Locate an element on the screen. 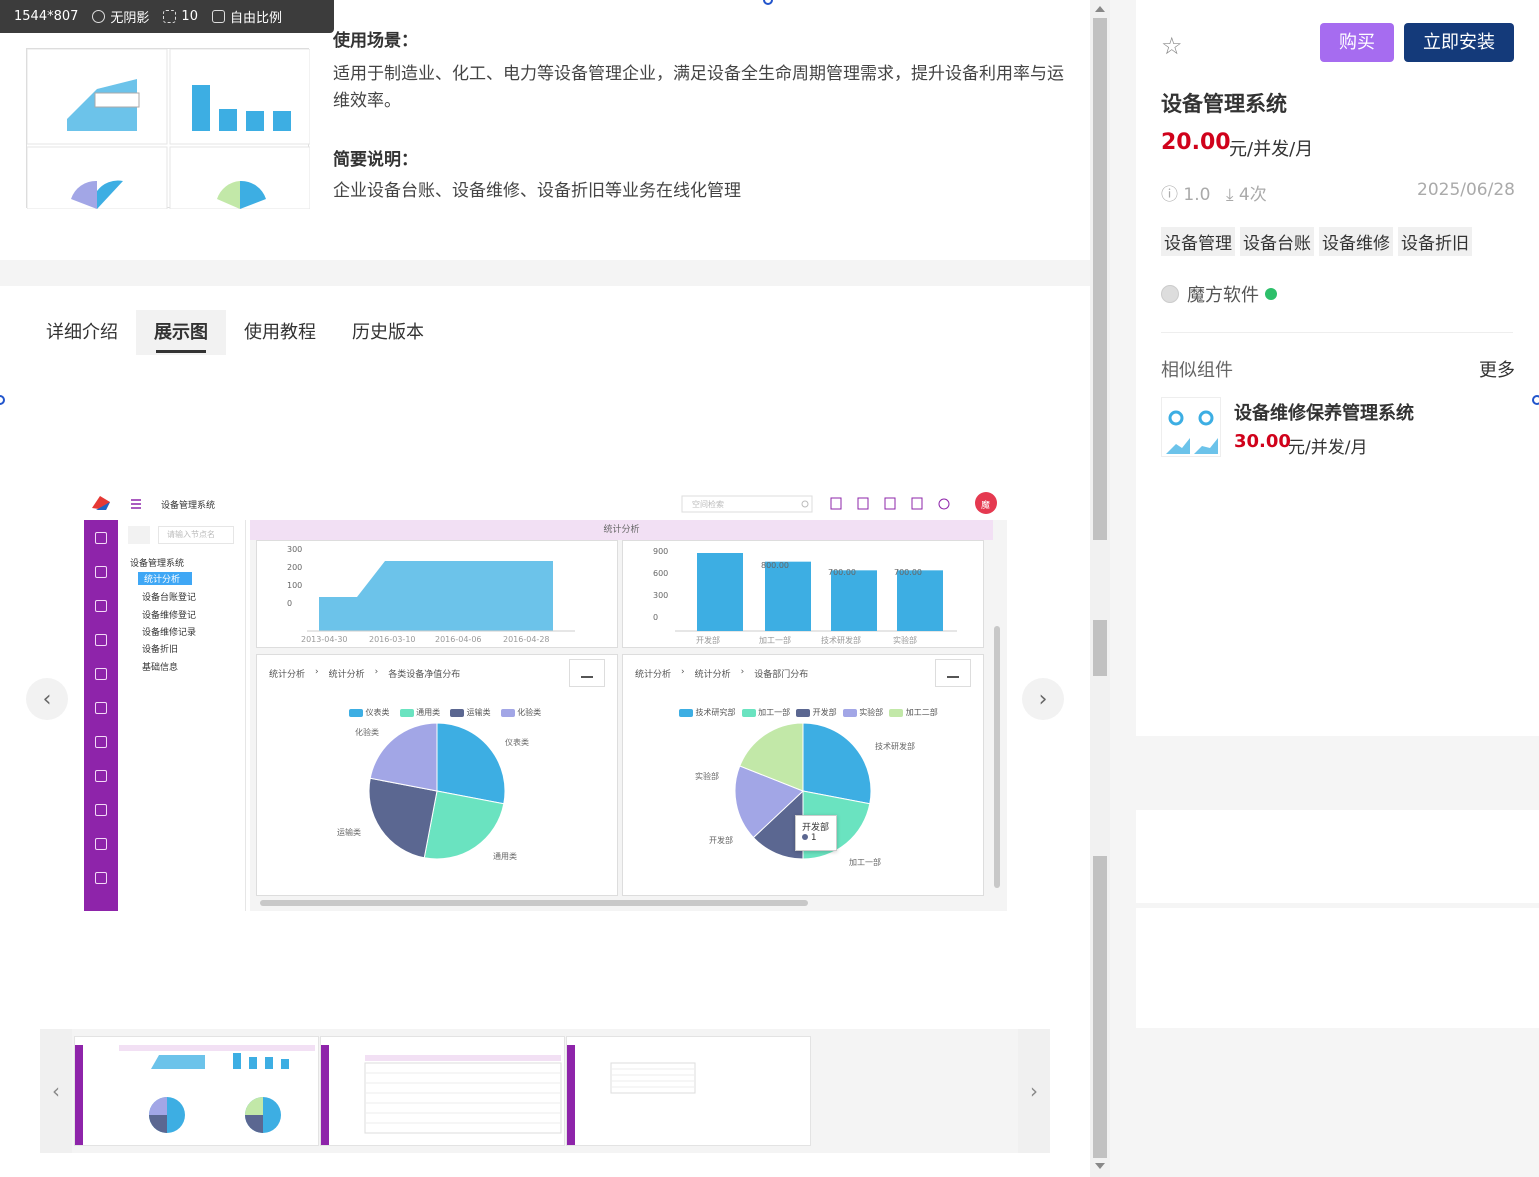  tab-history: 历史版本 is located at coordinates (388, 332).